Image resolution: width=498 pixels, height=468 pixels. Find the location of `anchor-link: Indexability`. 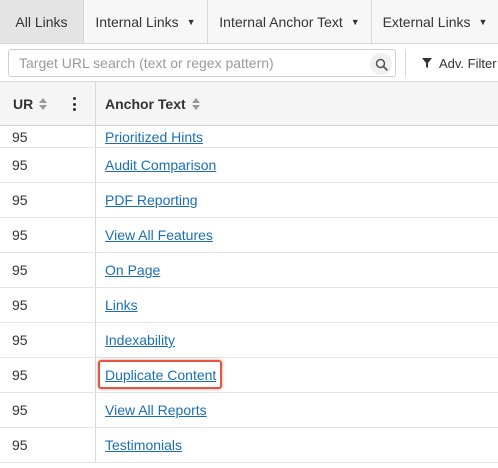

anchor-link: Indexability is located at coordinates (140, 340).